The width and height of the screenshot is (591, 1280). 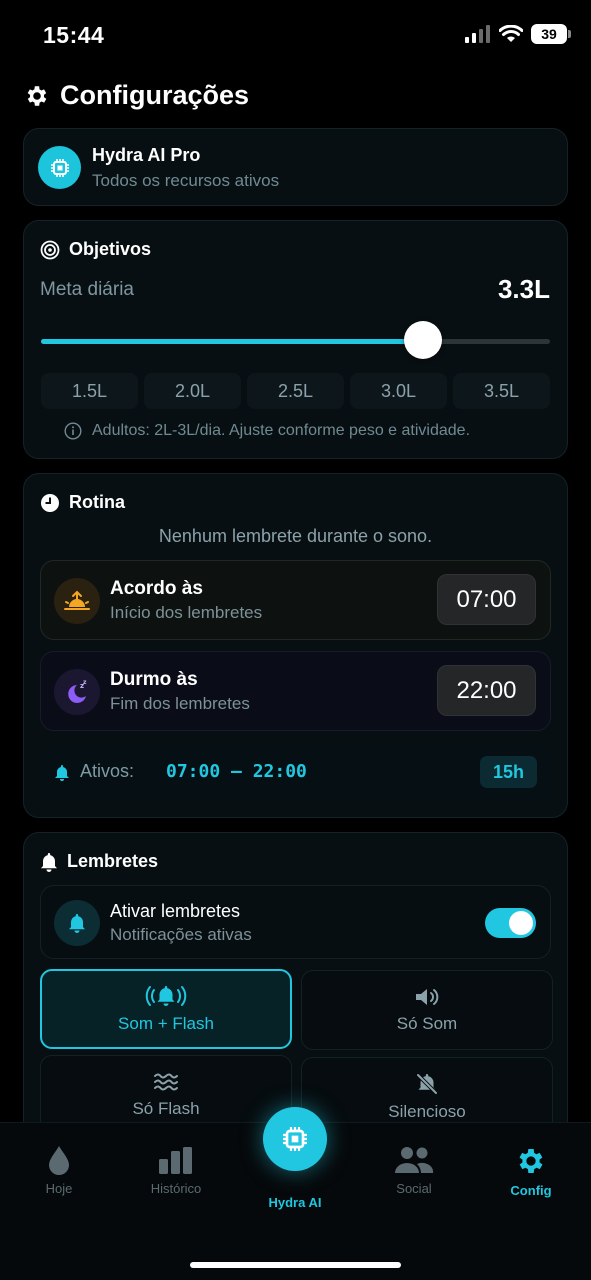 What do you see at coordinates (59, 1188) in the screenshot?
I see `tab-label: Hoje` at bounding box center [59, 1188].